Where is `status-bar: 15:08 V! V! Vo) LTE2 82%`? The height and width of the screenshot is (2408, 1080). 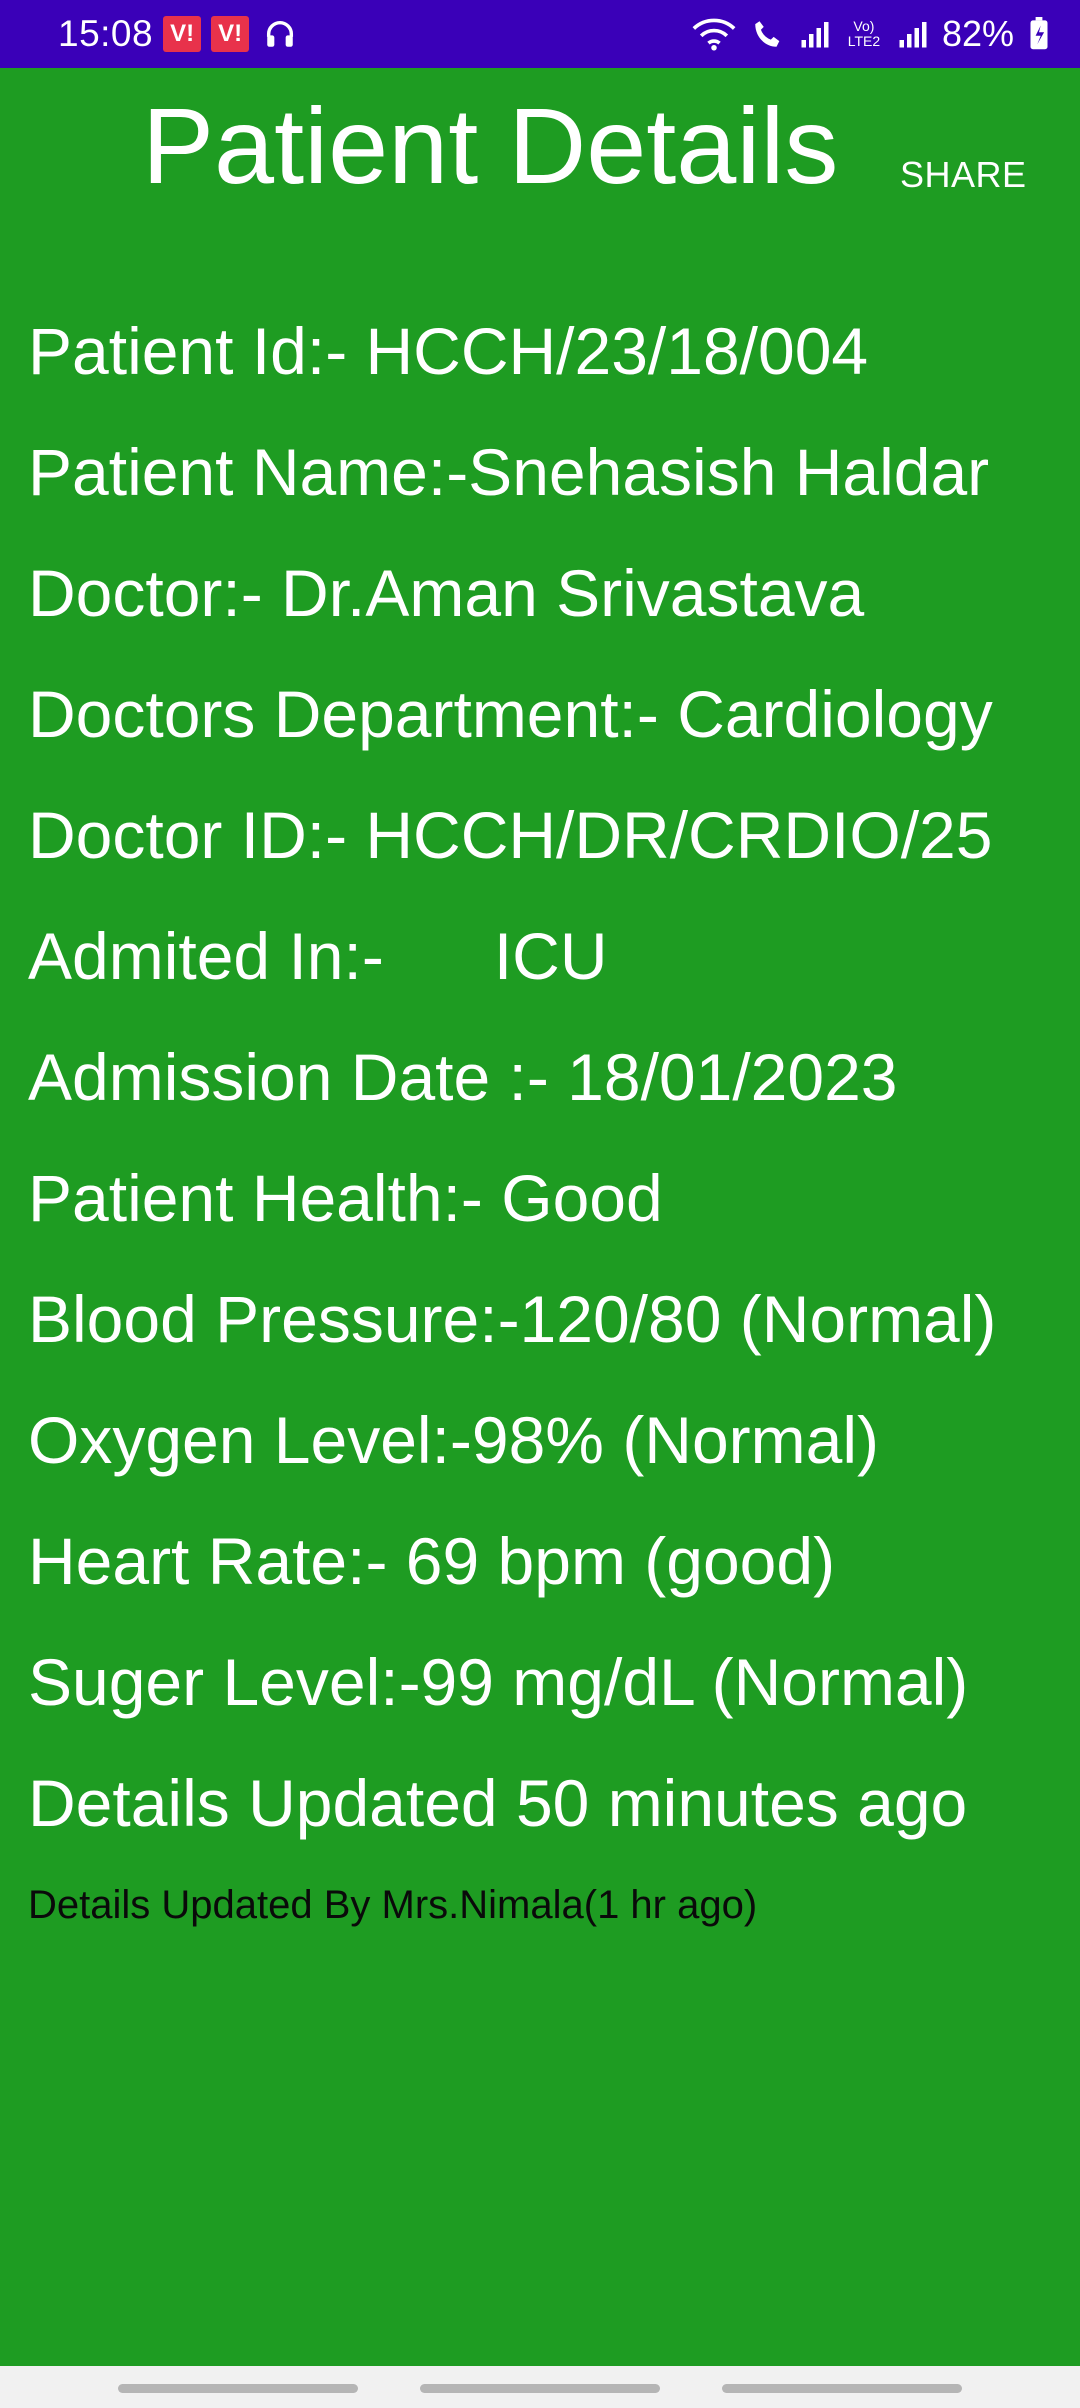 status-bar: 15:08 V! V! Vo) LTE2 82% is located at coordinates (540, 34).